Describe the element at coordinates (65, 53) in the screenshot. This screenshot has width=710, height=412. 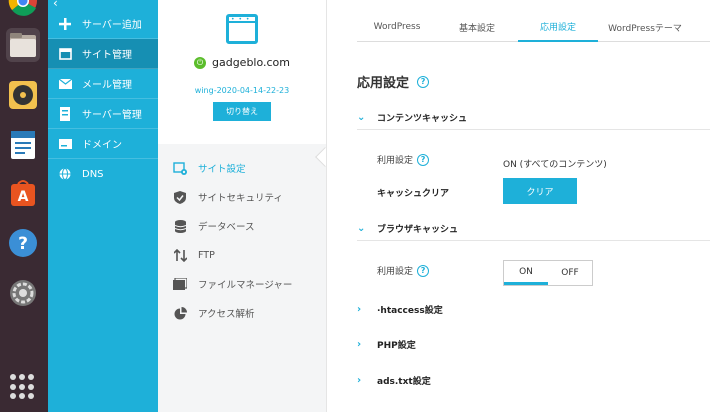
I see `browser-window-icon` at that location.